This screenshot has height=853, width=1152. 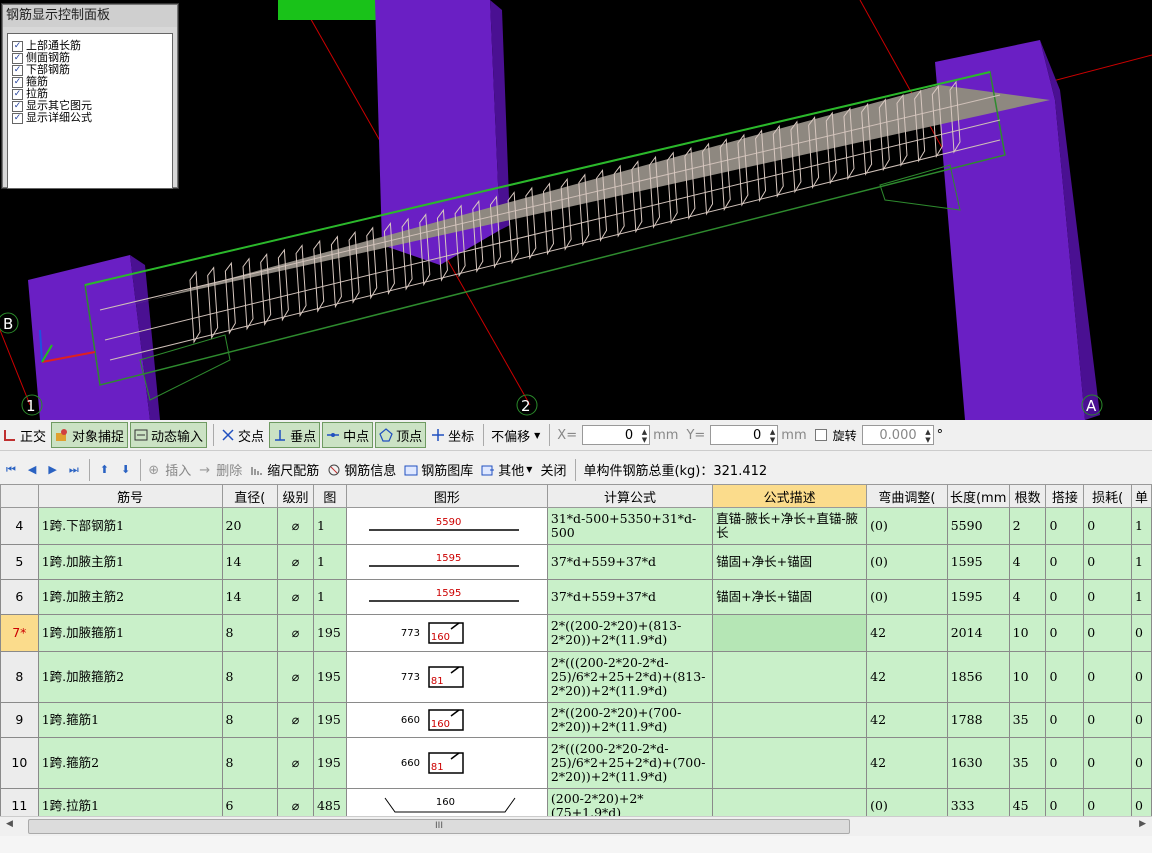 What do you see at coordinates (52, 469) in the screenshot?
I see `next-record-icon: ▶` at bounding box center [52, 469].